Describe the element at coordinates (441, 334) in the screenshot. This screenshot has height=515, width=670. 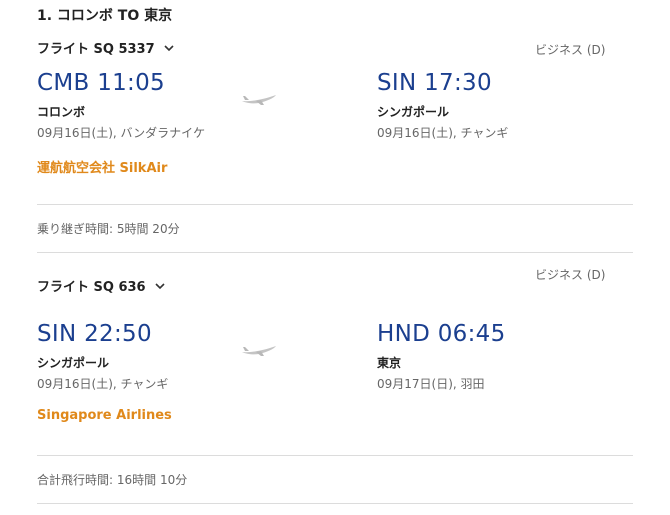
I see `arrival-time: HND 06:45` at that location.